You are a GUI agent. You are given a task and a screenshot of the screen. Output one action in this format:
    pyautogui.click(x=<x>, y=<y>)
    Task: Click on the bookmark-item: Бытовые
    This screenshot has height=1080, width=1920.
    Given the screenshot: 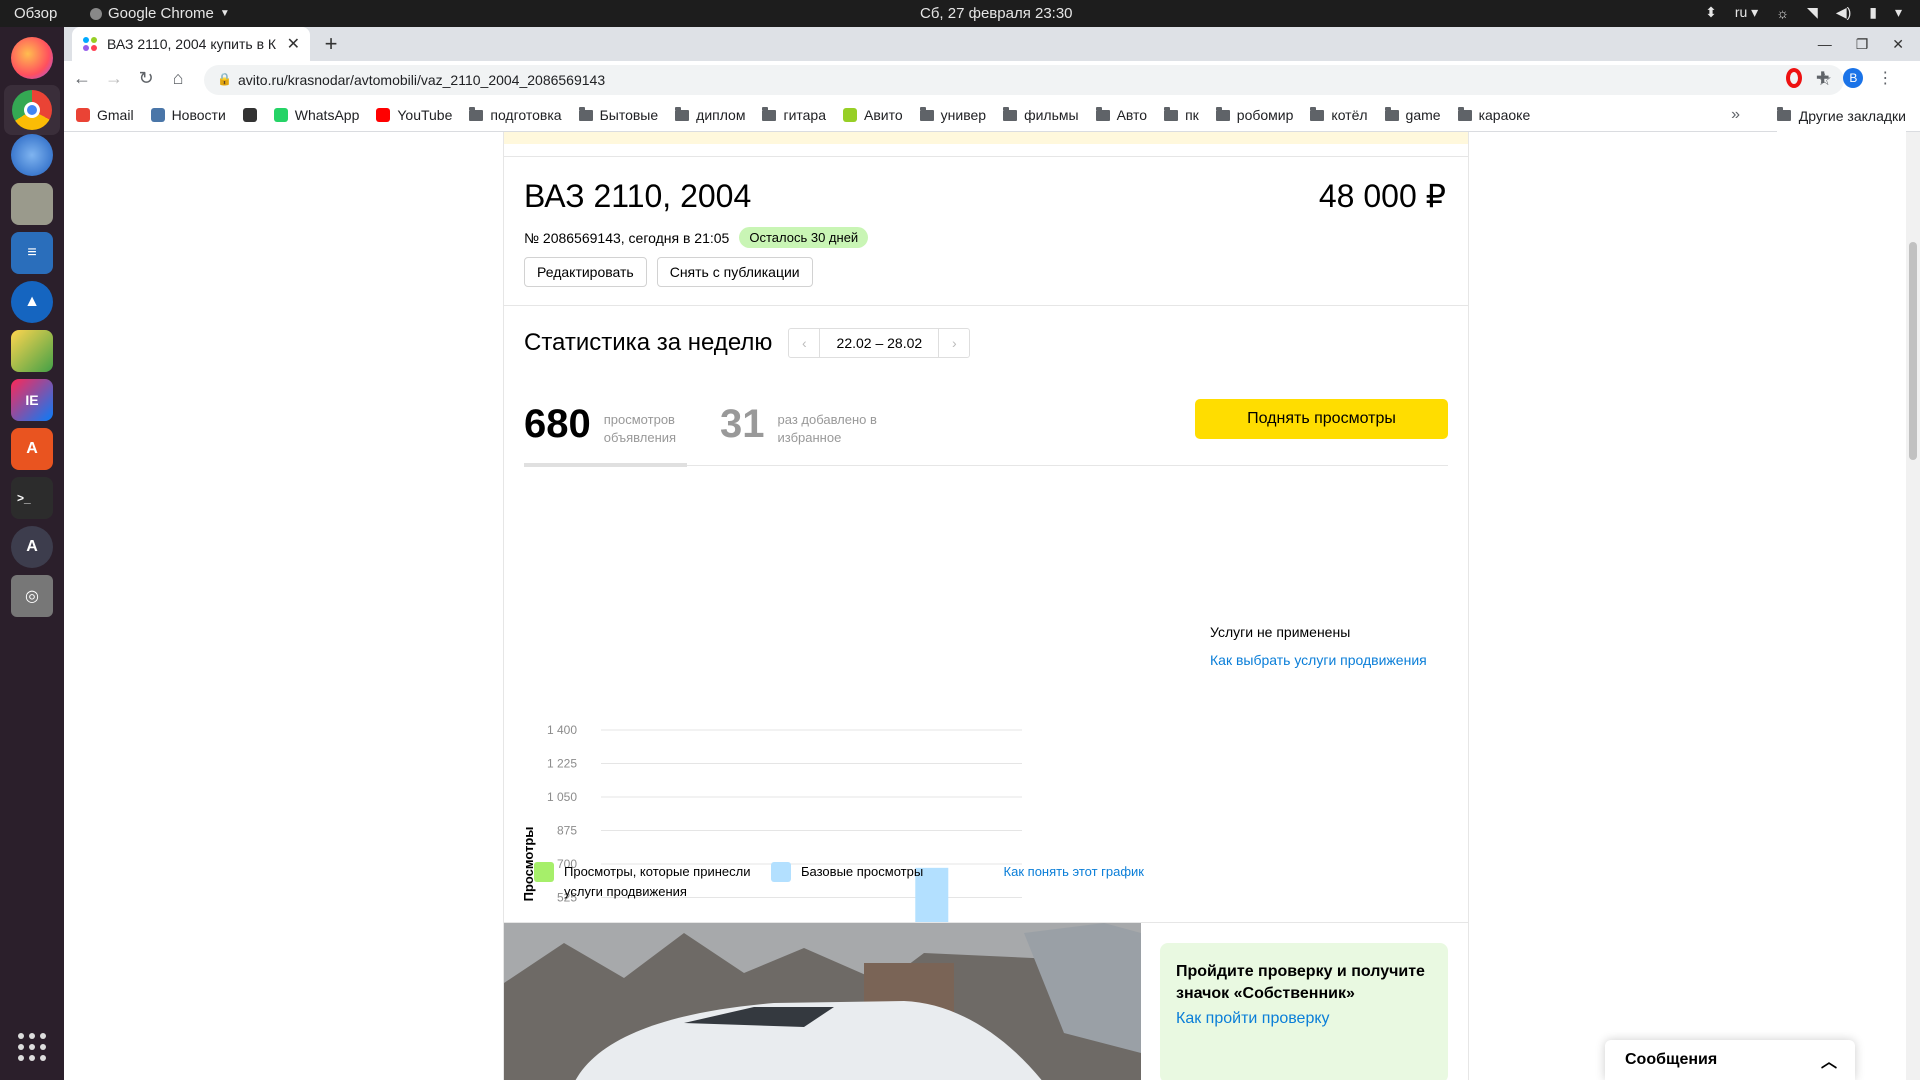 What is the action you would take?
    pyautogui.click(x=618, y=114)
    